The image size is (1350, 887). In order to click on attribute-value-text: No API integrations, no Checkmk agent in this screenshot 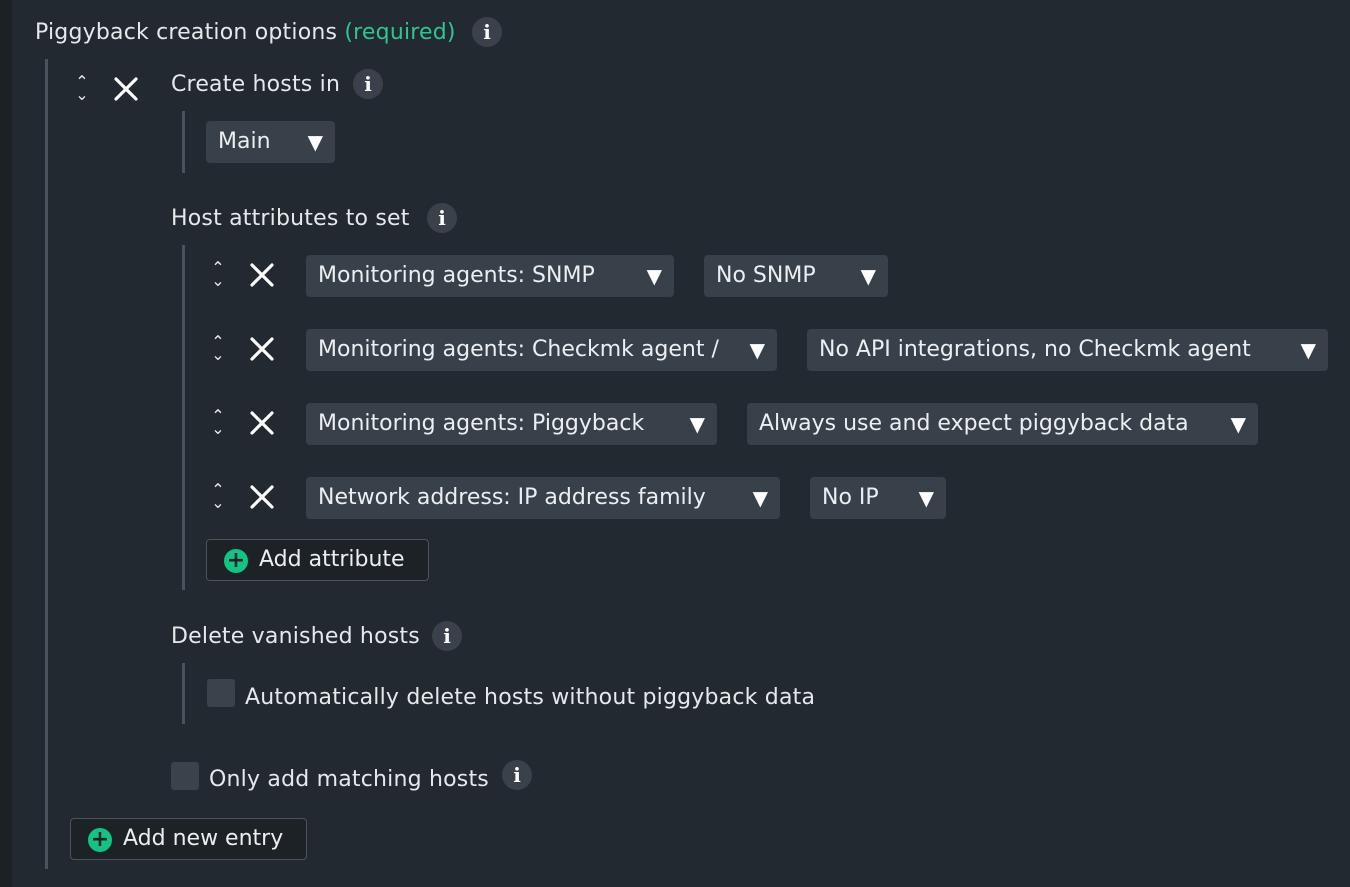, I will do `click(1035, 349)`.